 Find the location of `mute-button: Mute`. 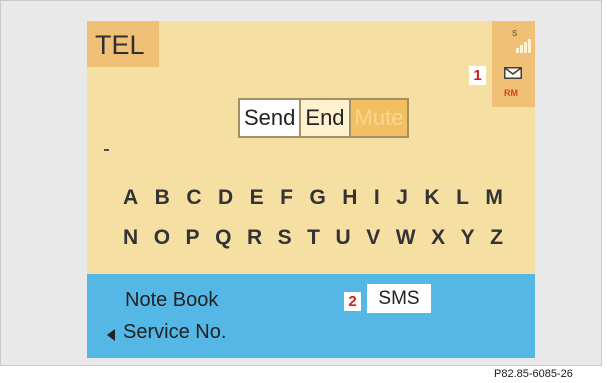

mute-button: Mute is located at coordinates (379, 118).